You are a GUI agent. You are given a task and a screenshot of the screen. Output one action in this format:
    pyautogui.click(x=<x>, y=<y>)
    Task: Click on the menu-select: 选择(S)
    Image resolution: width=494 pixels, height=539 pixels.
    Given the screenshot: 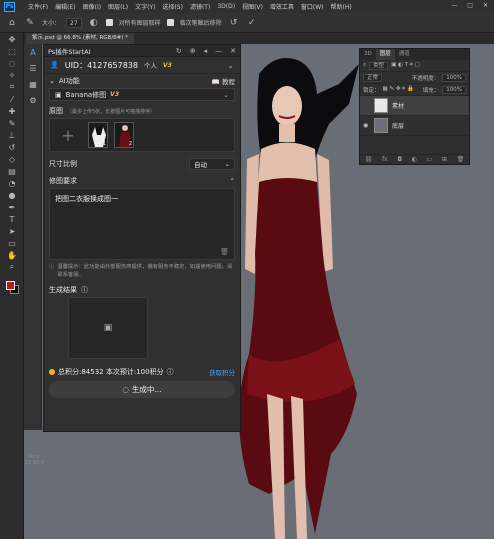 What is the action you would take?
    pyautogui.click(x=172, y=6)
    